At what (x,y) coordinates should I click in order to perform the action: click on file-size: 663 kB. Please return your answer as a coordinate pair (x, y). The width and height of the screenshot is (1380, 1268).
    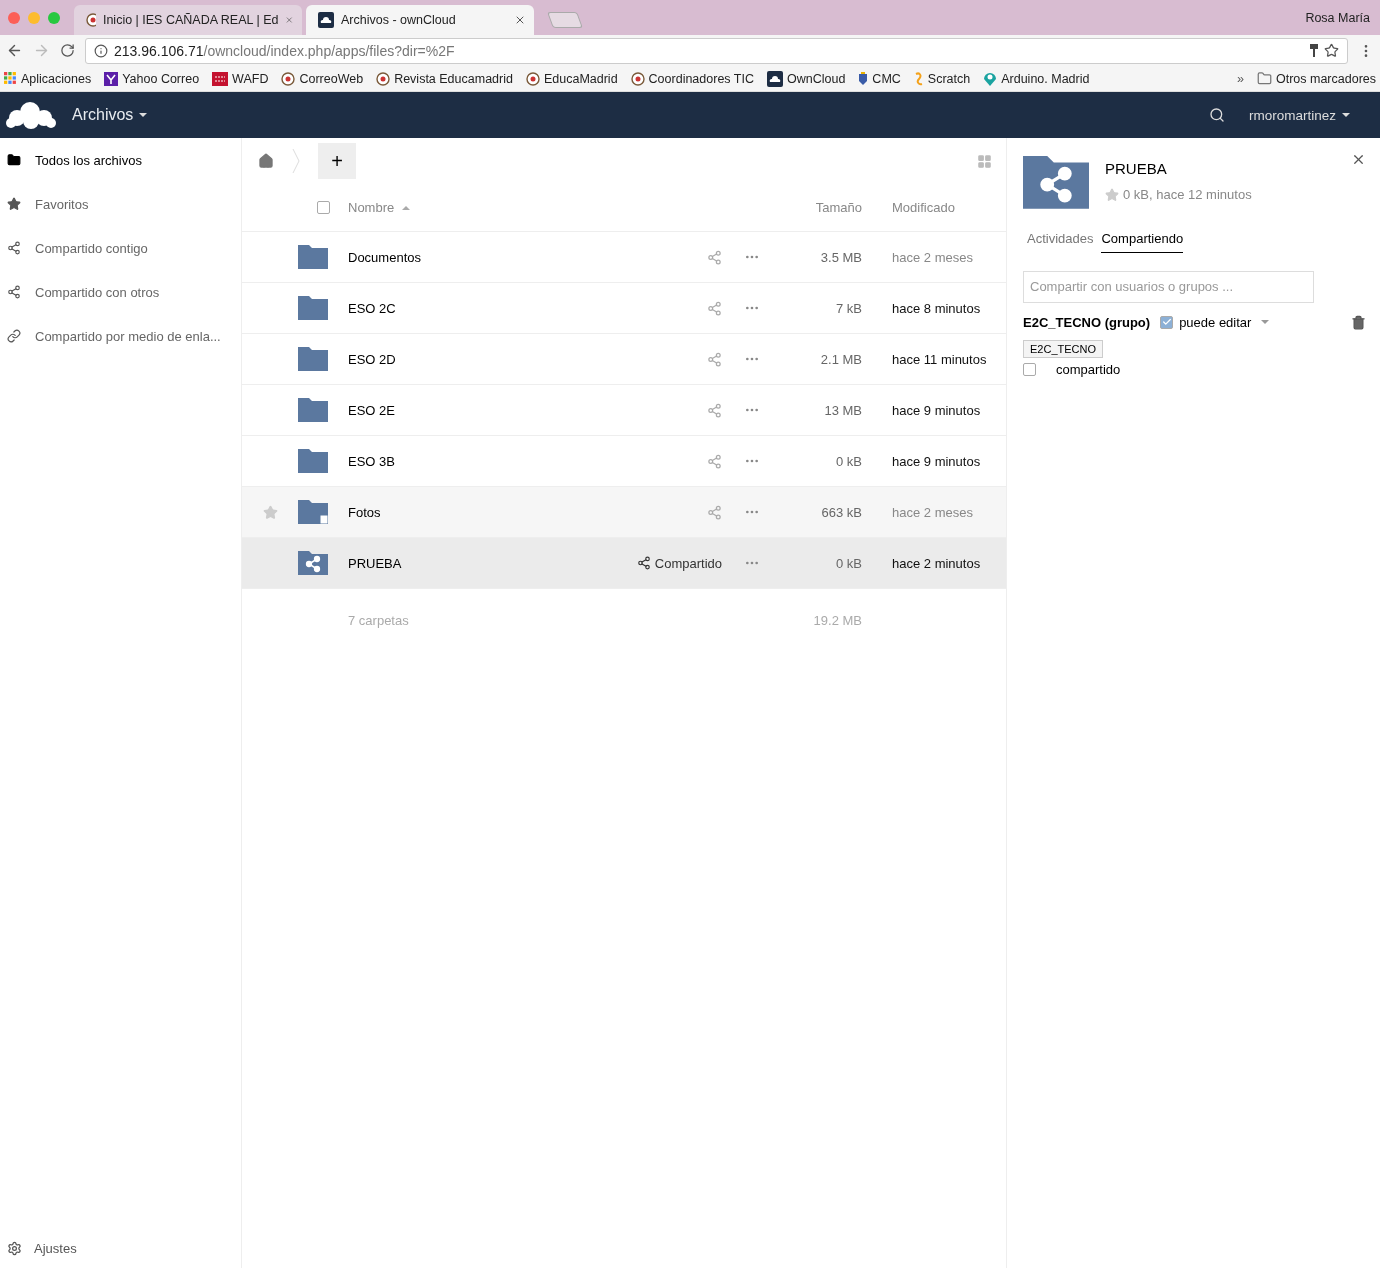
    Looking at the image, I should click on (841, 512).